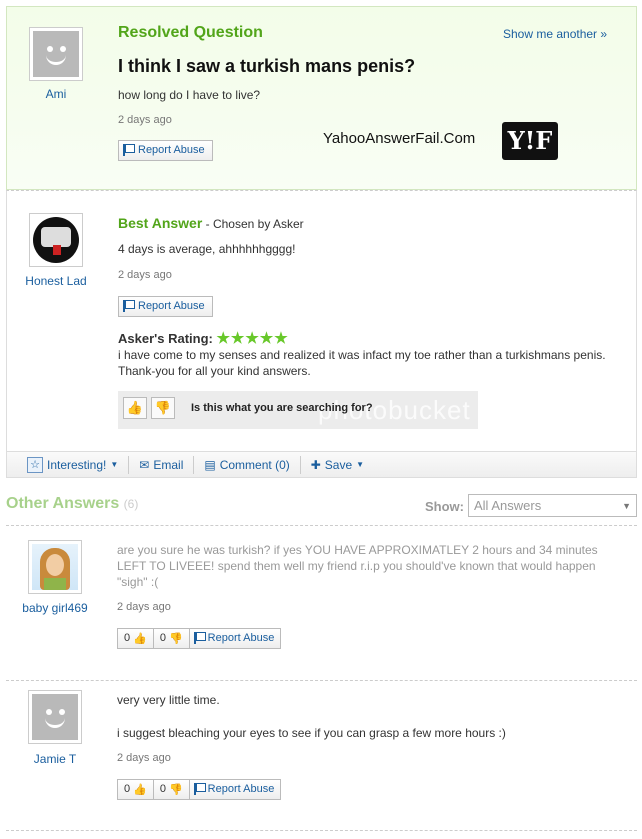  Describe the element at coordinates (555, 34) in the screenshot. I see `show-another-link: Show me another »` at that location.